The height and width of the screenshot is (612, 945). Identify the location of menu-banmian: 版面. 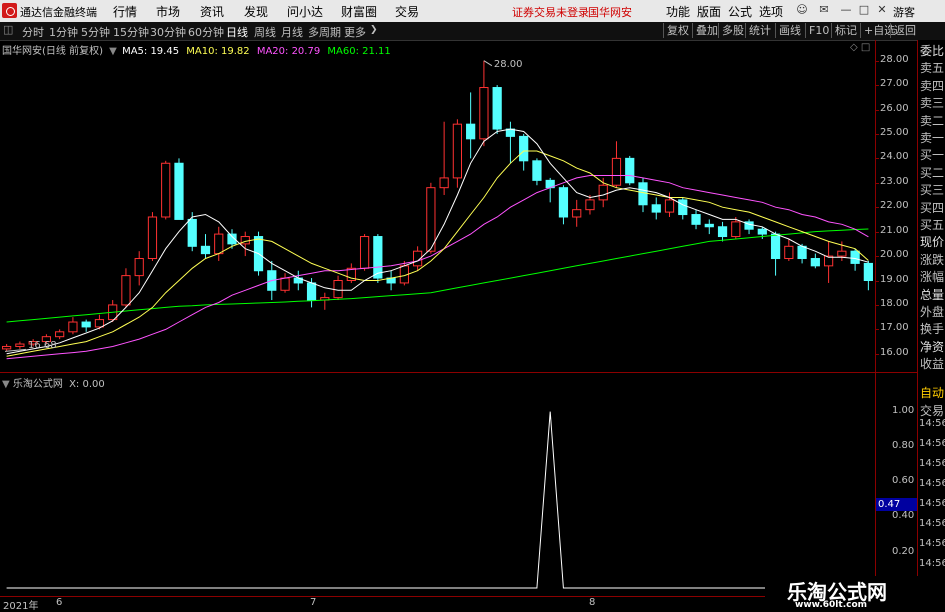
(709, 11).